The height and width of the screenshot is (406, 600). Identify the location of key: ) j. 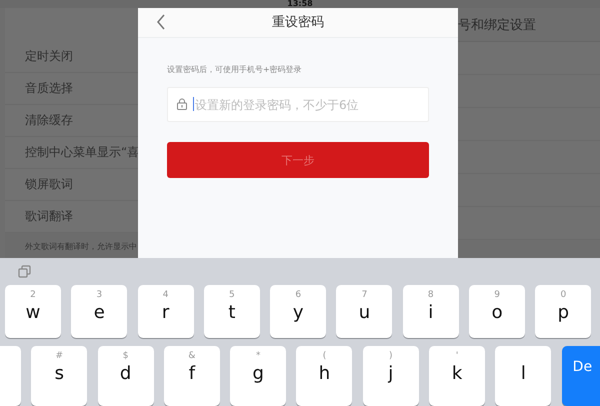
(390, 376).